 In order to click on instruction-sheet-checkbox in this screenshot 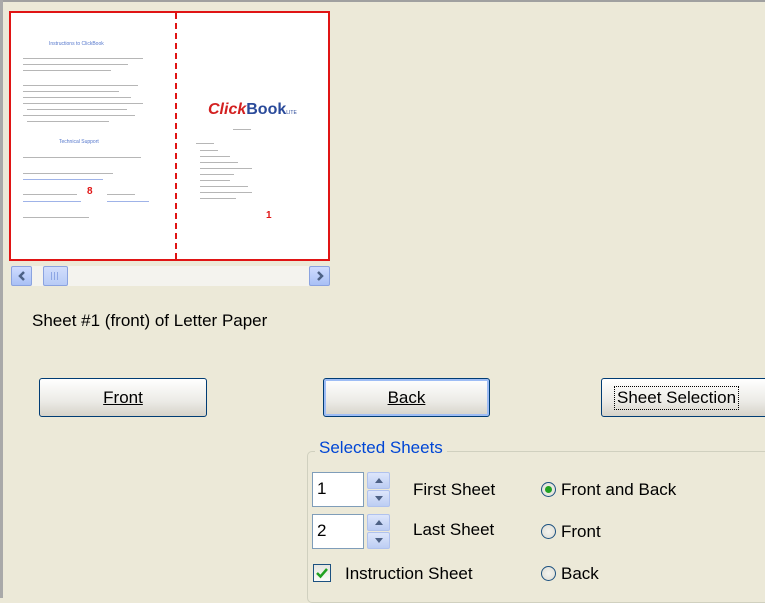, I will do `click(322, 573)`.